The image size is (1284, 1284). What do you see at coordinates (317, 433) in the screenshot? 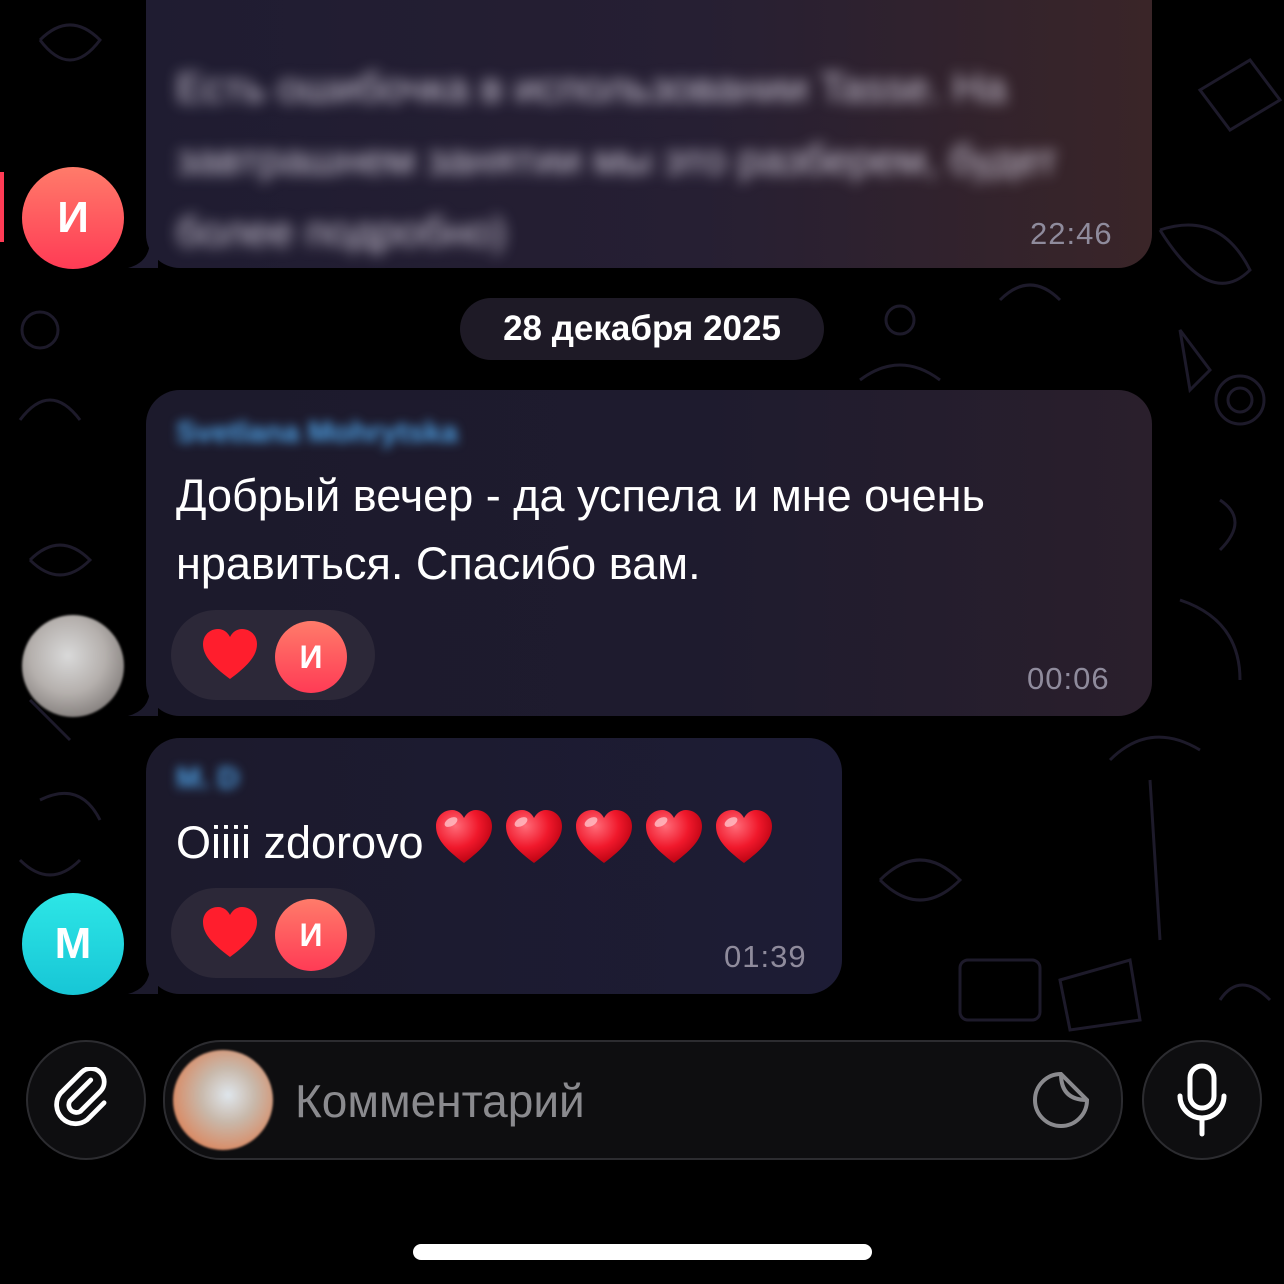
I see `sender-name: Svetlana Mohrytska` at bounding box center [317, 433].